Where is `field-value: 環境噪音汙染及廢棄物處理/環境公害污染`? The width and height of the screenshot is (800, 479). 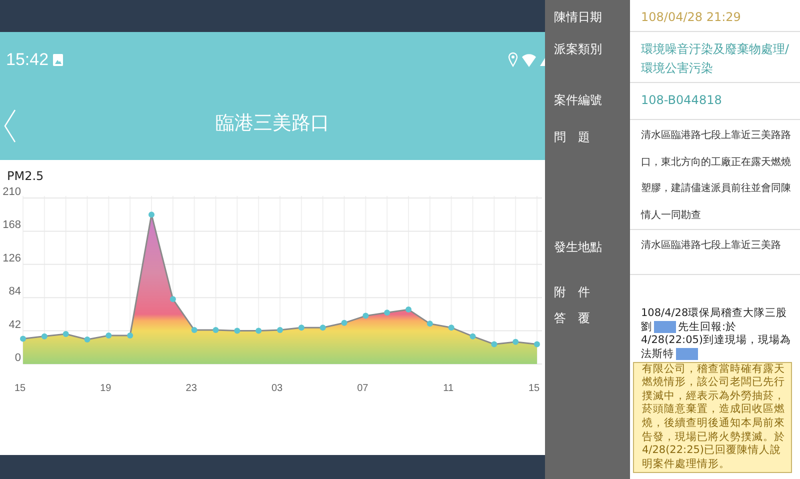
field-value: 環境噪音汙染及廢棄物處理/環境公害污染 is located at coordinates (715, 59).